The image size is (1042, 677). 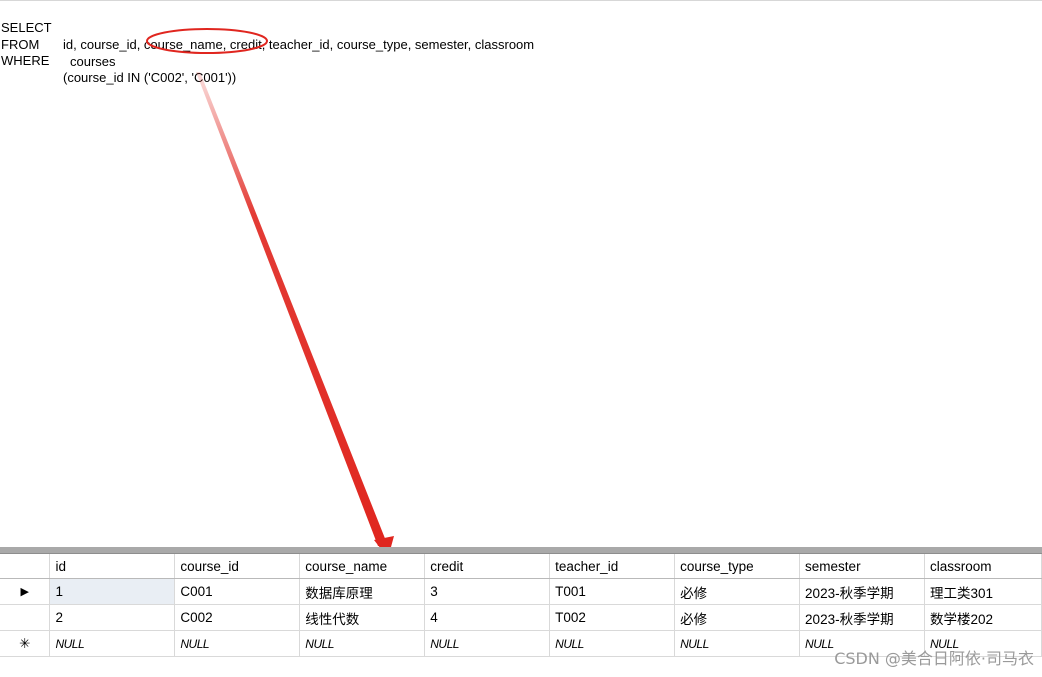 What do you see at coordinates (237, 591) in the screenshot?
I see `table-cell: C001` at bounding box center [237, 591].